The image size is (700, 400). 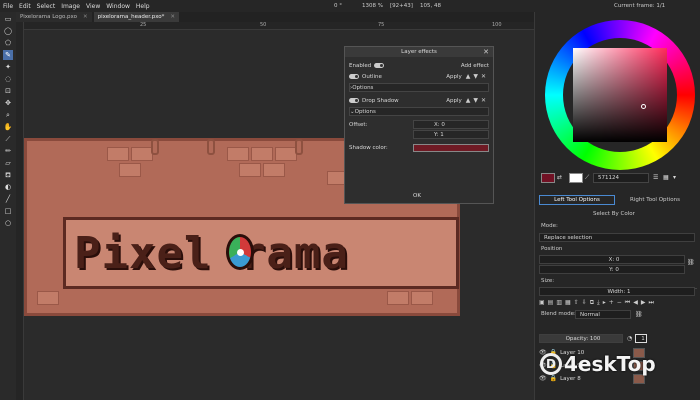 What do you see at coordinates (93, 6) in the screenshot?
I see `menu-view: View` at bounding box center [93, 6].